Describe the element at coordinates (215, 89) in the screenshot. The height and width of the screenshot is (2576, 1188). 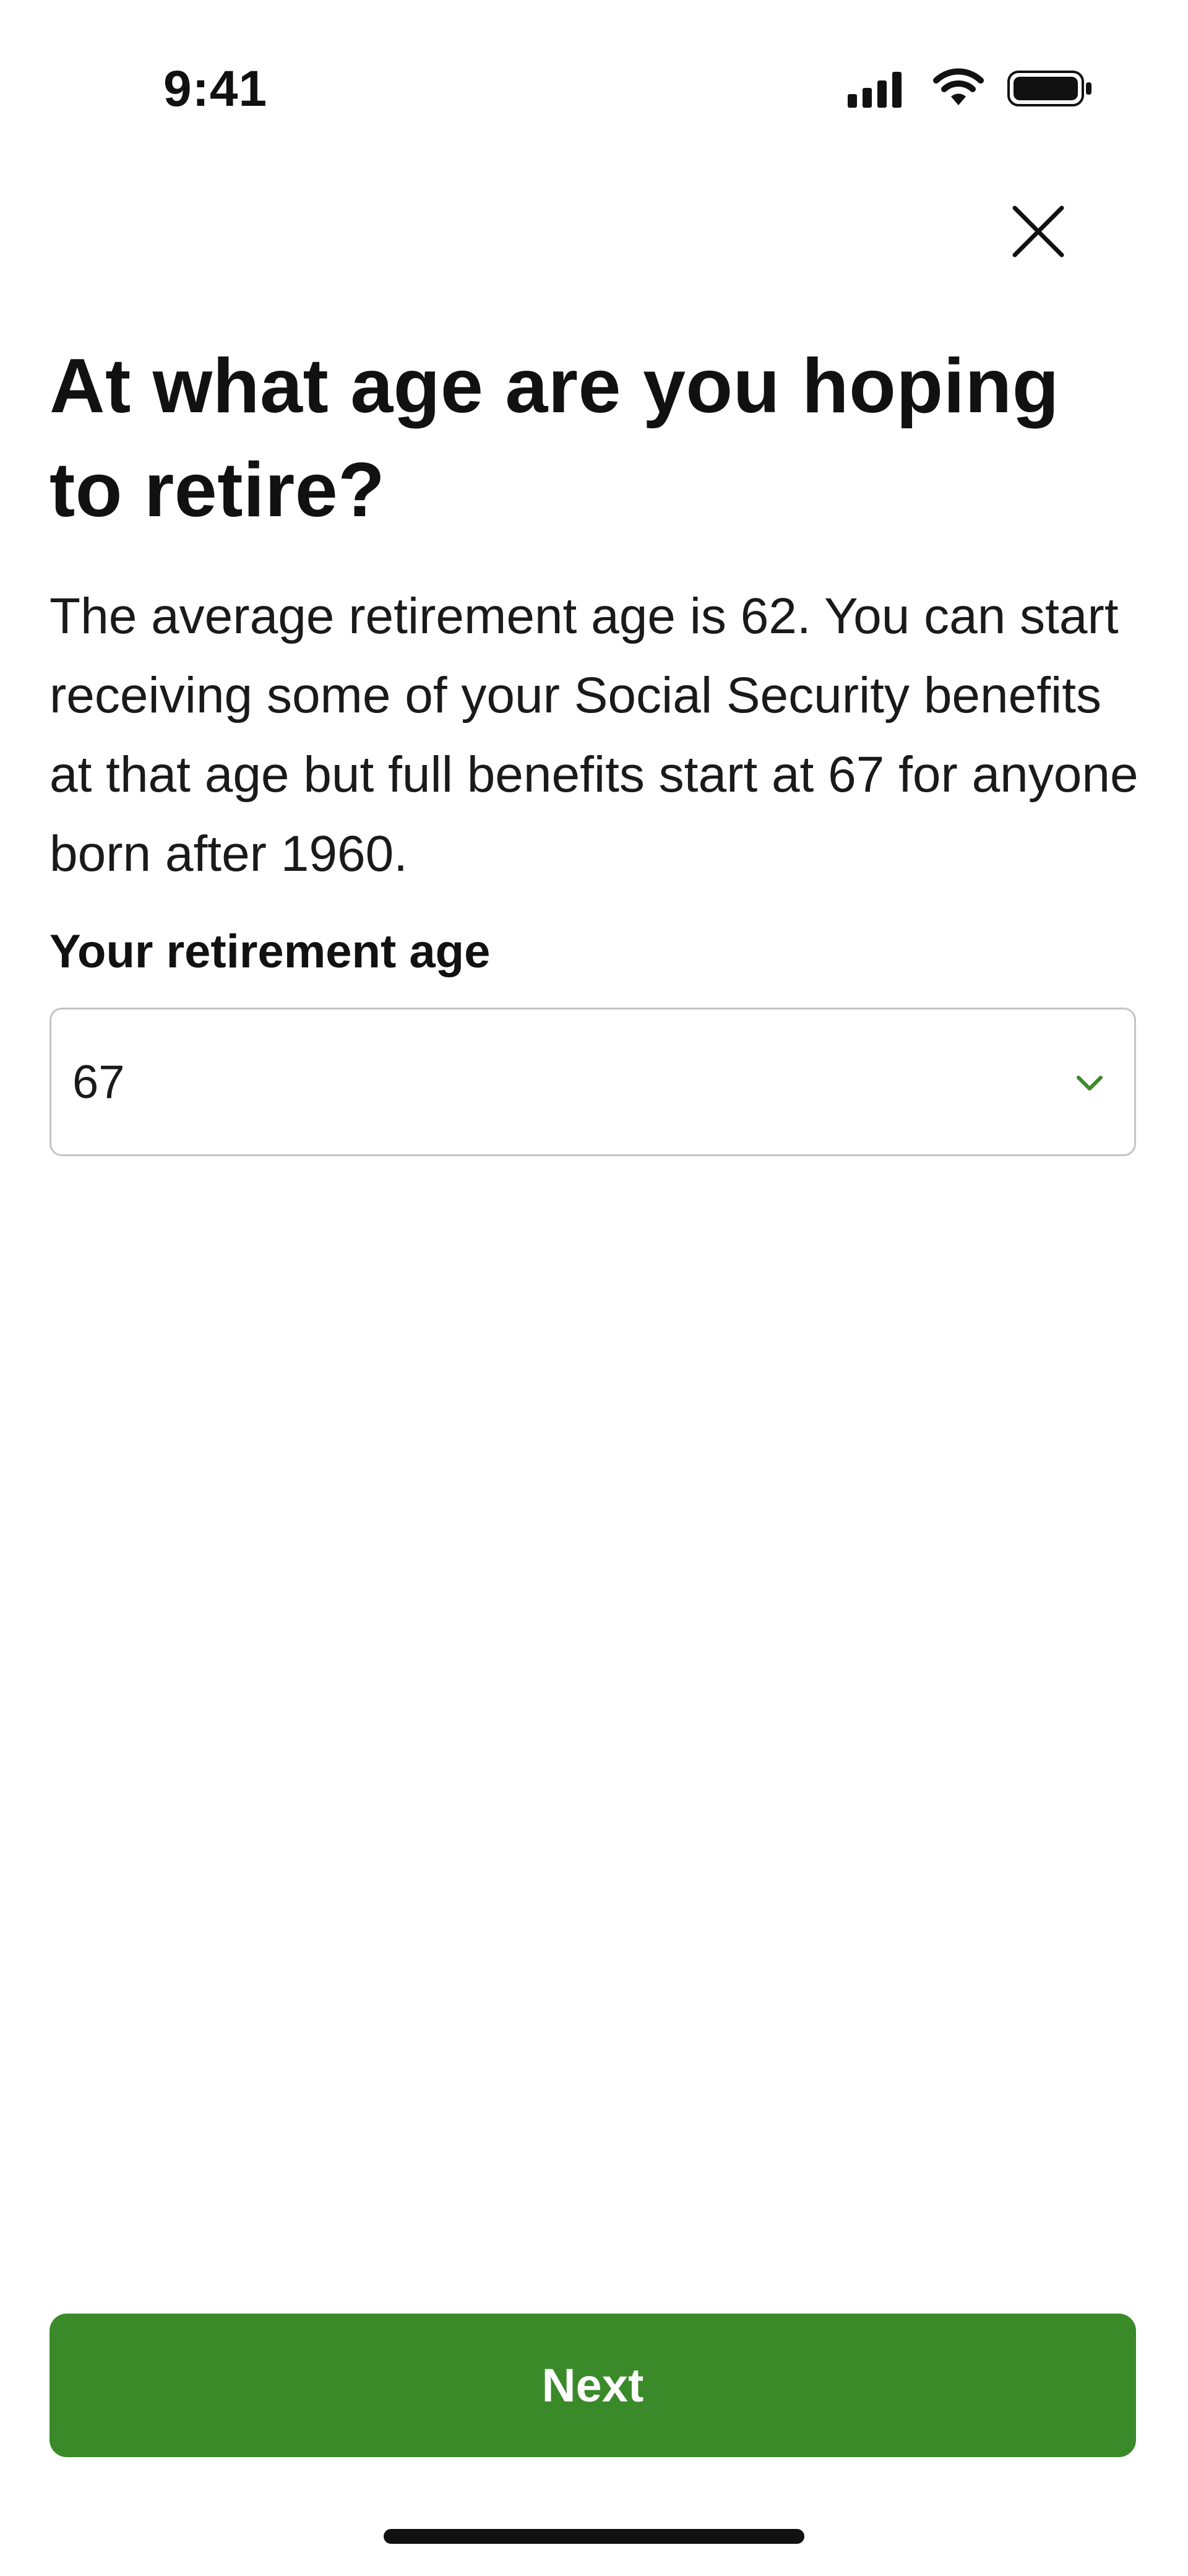
I see `status-time: 9:41` at that location.